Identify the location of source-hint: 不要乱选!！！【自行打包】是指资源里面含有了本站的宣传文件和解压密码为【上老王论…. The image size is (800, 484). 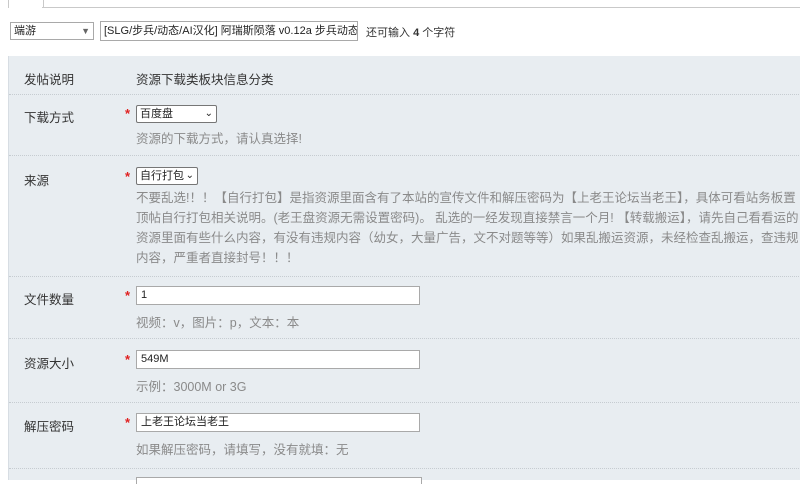
(467, 228).